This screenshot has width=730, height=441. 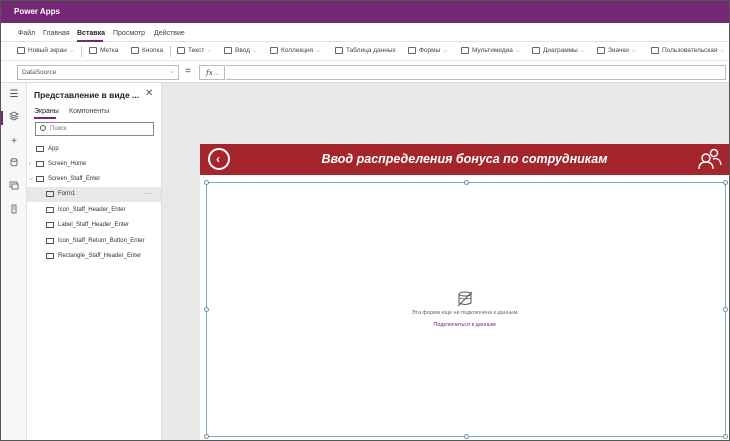 I want to click on left-rail: ☰ +, so click(x=14, y=261).